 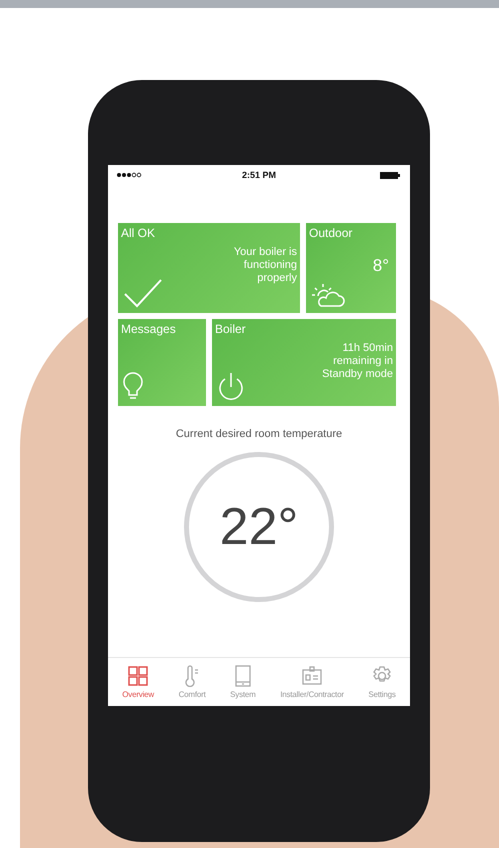 I want to click on tab: Overview, so click(x=138, y=682).